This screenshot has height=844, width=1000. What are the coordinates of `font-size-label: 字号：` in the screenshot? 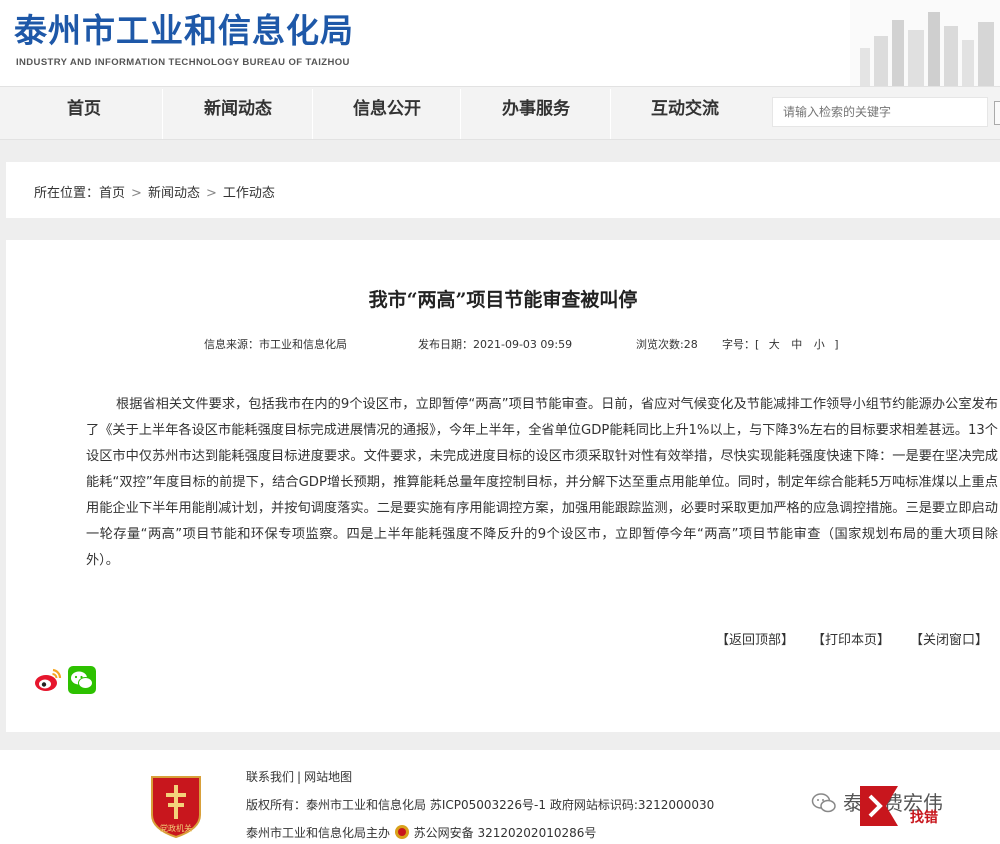 It's located at (738, 344).